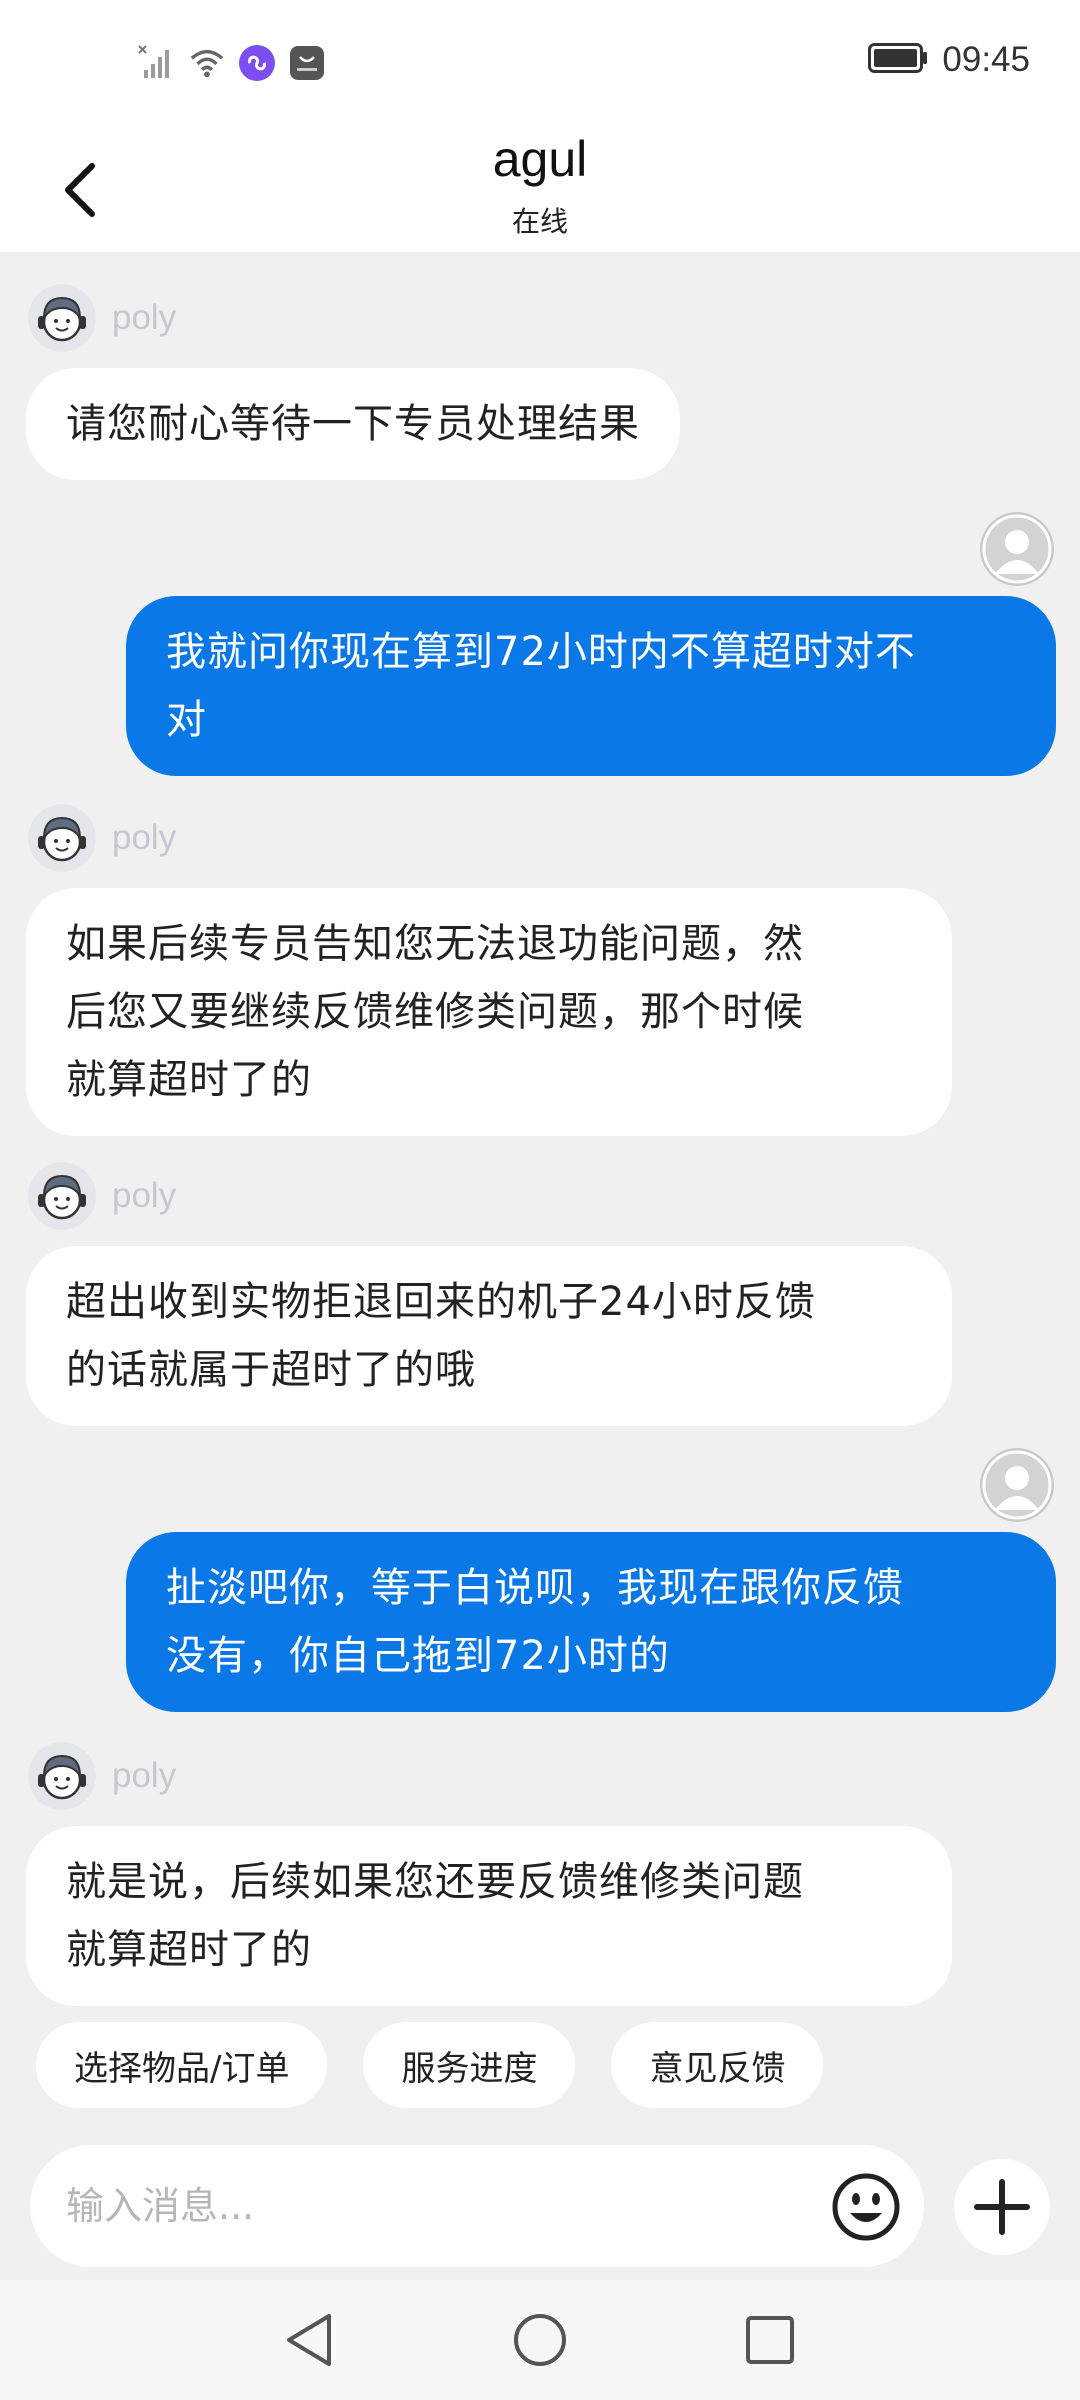 The height and width of the screenshot is (2400, 1080). What do you see at coordinates (489, 1336) in the screenshot?
I see `message-bubble-agent: 超出收到实物拒退回来的机子24小时反馈 的话就属于超时了的哦` at bounding box center [489, 1336].